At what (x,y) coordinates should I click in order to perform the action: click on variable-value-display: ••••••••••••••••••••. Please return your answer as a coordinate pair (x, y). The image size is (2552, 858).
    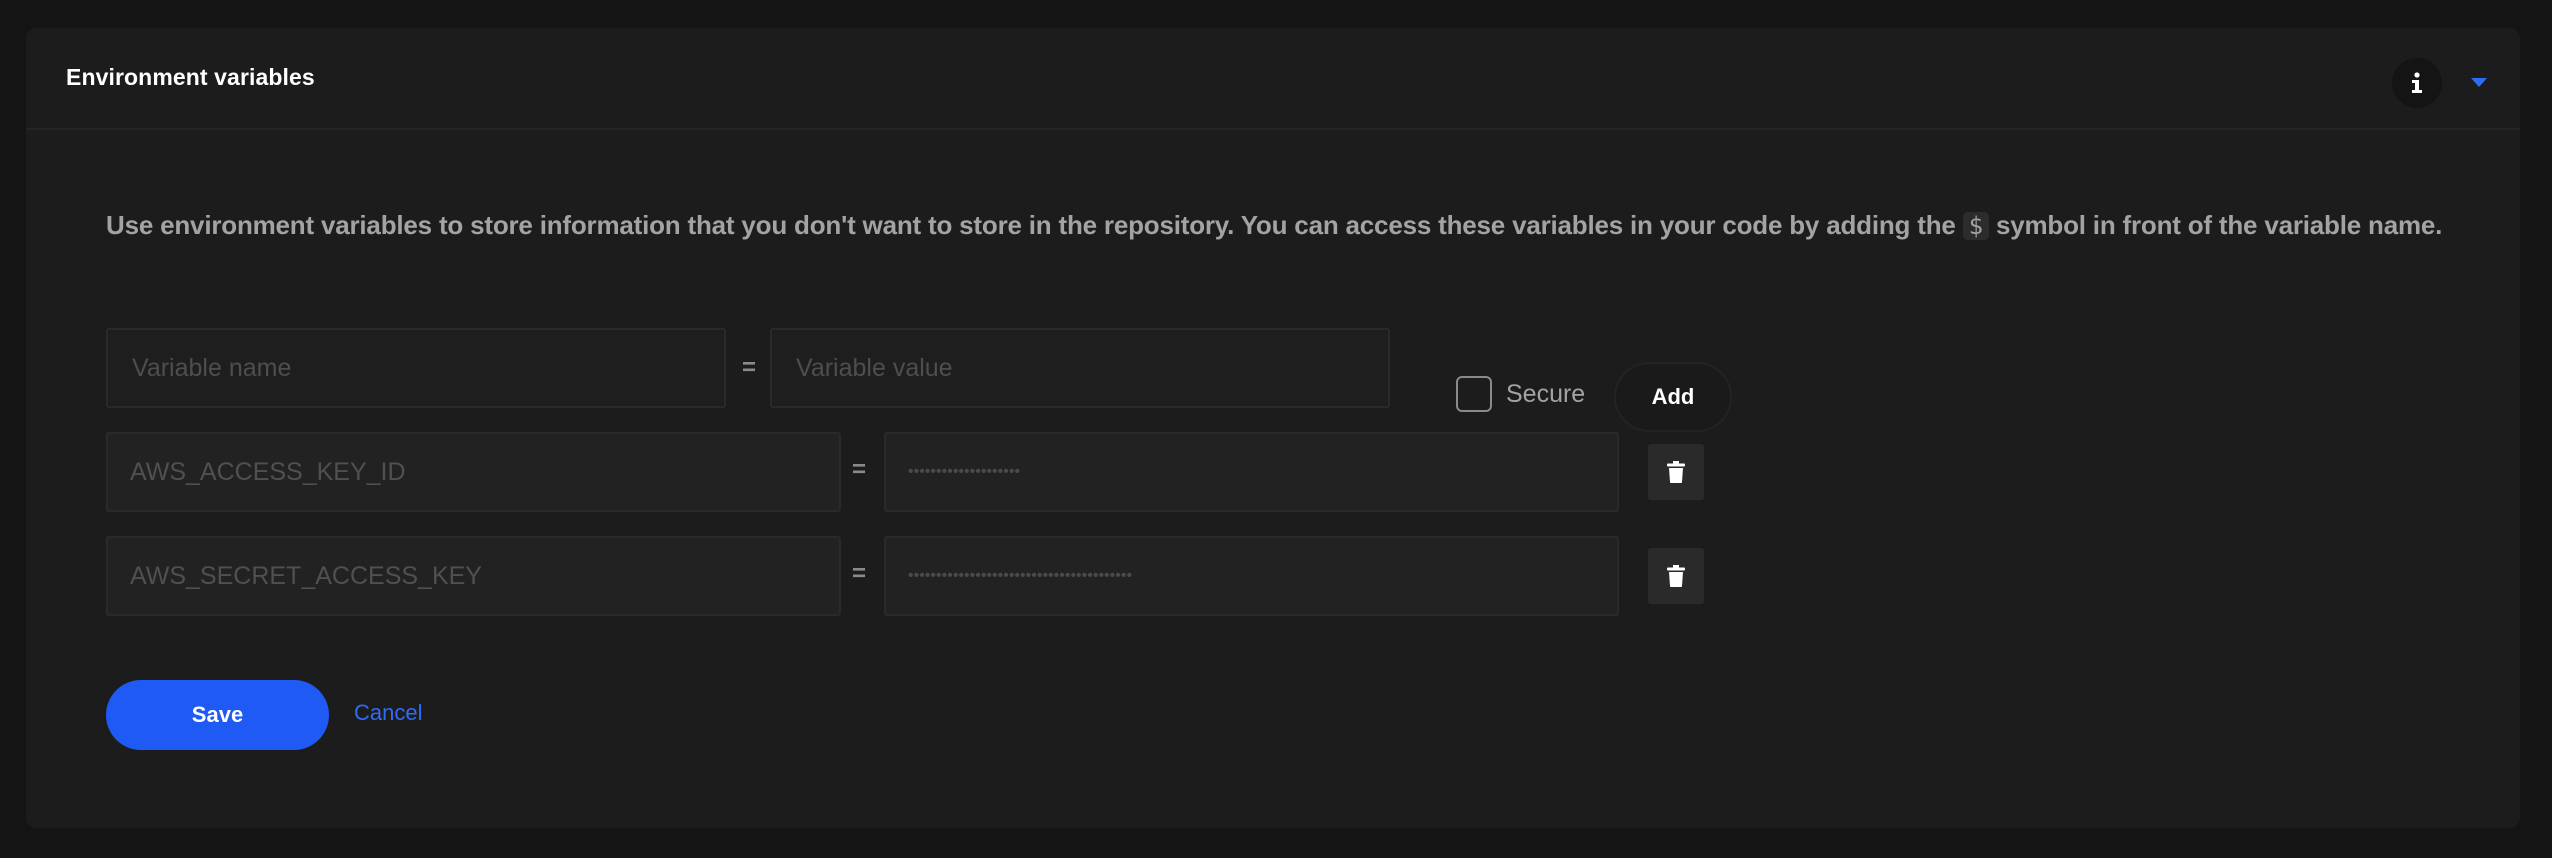
    Looking at the image, I should click on (1251, 472).